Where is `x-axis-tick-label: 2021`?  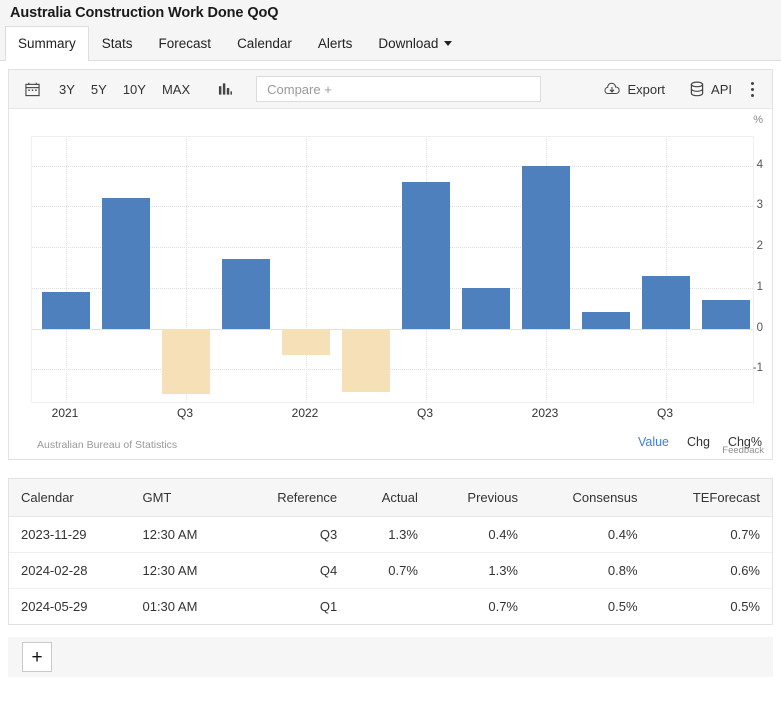 x-axis-tick-label: 2021 is located at coordinates (65, 413).